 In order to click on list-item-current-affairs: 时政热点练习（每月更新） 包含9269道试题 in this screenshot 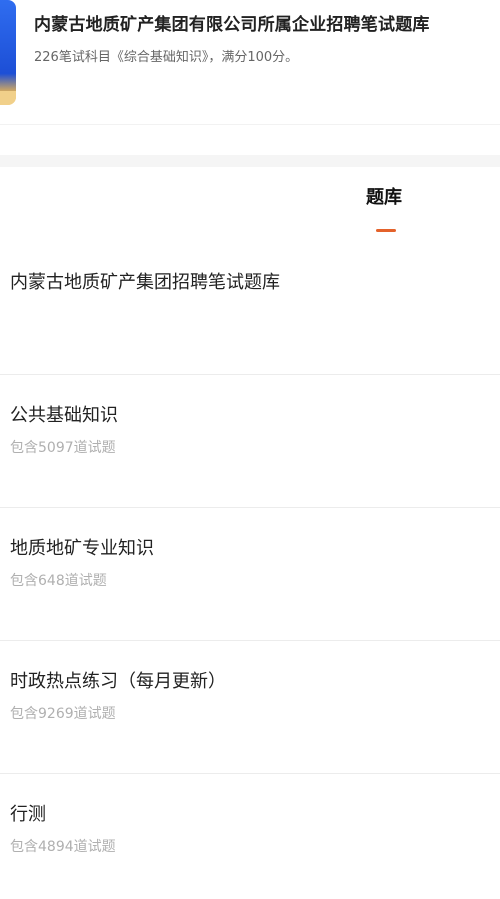, I will do `click(250, 707)`.